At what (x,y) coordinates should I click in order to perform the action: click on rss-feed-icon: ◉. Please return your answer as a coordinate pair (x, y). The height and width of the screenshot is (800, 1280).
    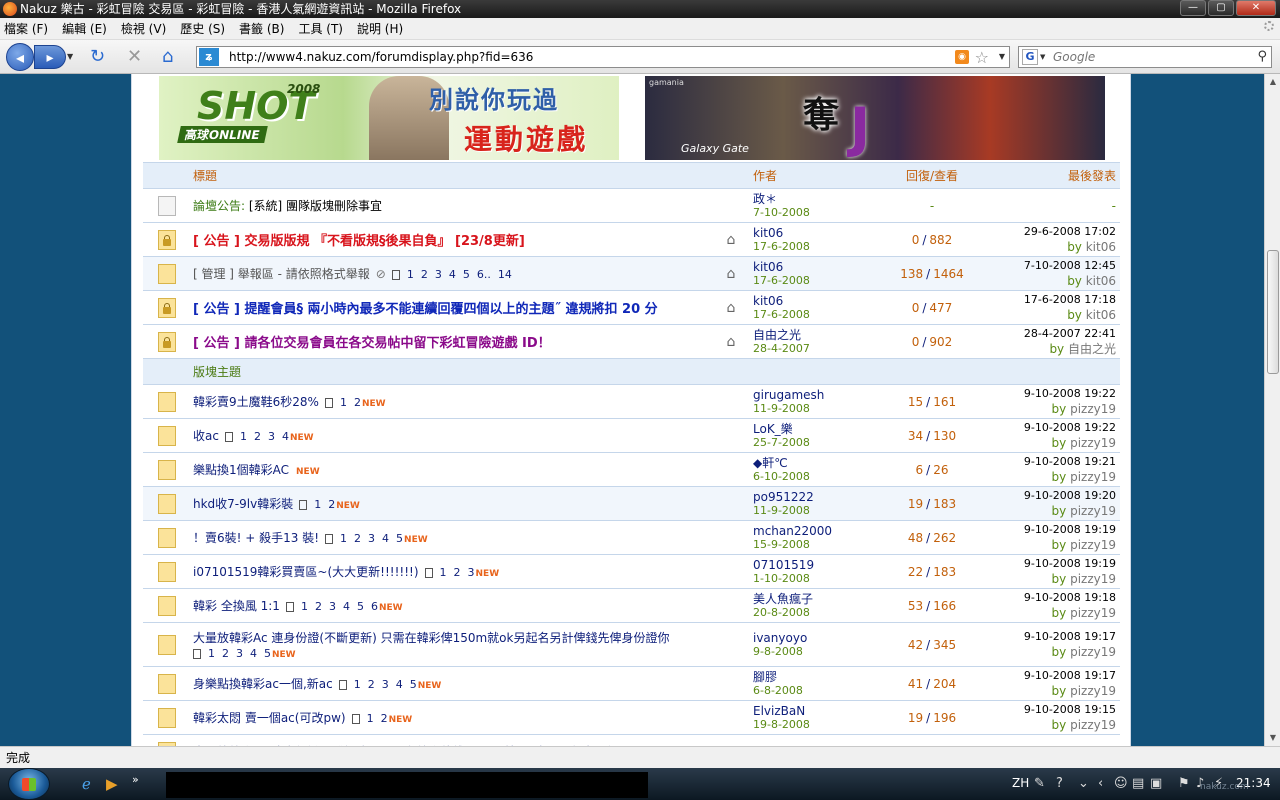
    Looking at the image, I should click on (962, 57).